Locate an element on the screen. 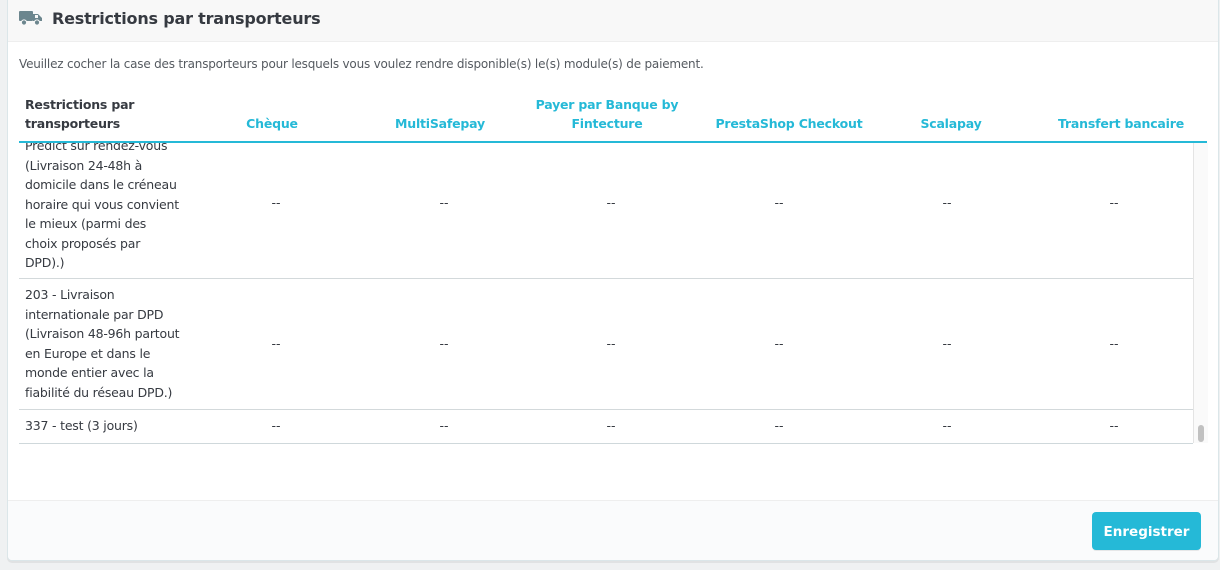 The height and width of the screenshot is (570, 1220). column-header-line2: Chèque is located at coordinates (272, 123).